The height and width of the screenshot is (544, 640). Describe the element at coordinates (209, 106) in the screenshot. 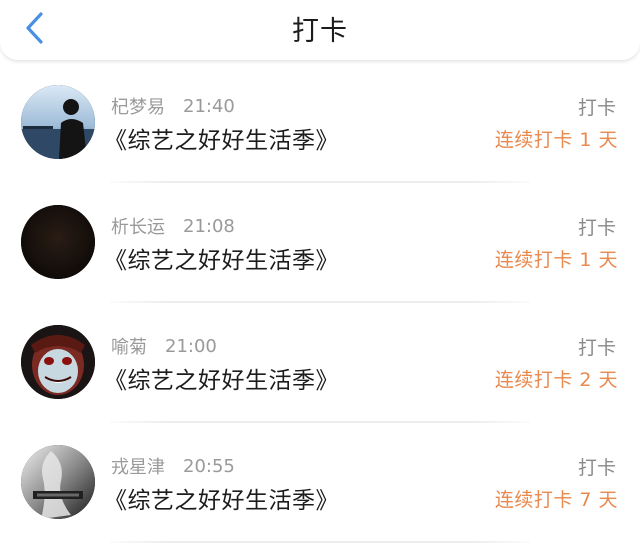

I see `checkin-time: 21:40` at that location.